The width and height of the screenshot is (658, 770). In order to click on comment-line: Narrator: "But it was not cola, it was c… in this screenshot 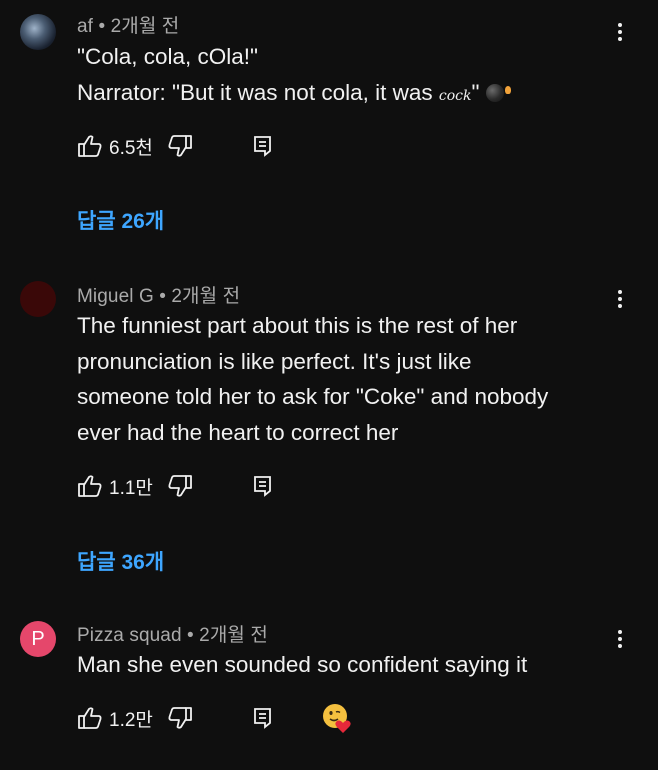, I will do `click(347, 95)`.